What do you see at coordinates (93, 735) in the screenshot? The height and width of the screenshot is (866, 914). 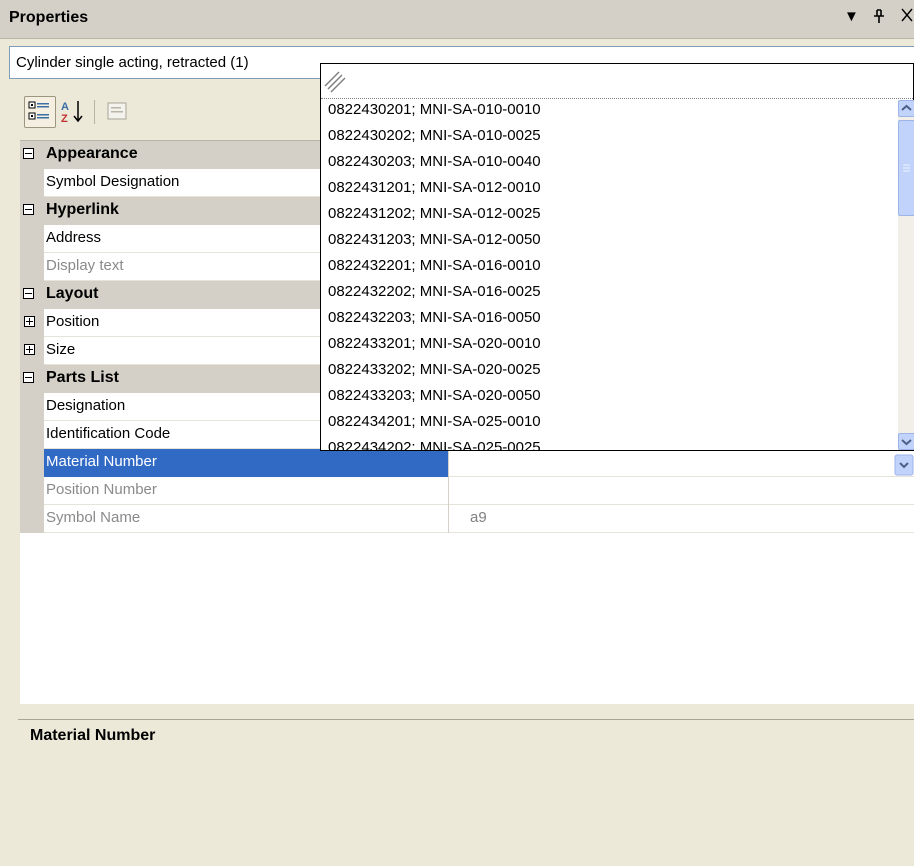 I see `description-title: Material Number` at bounding box center [93, 735].